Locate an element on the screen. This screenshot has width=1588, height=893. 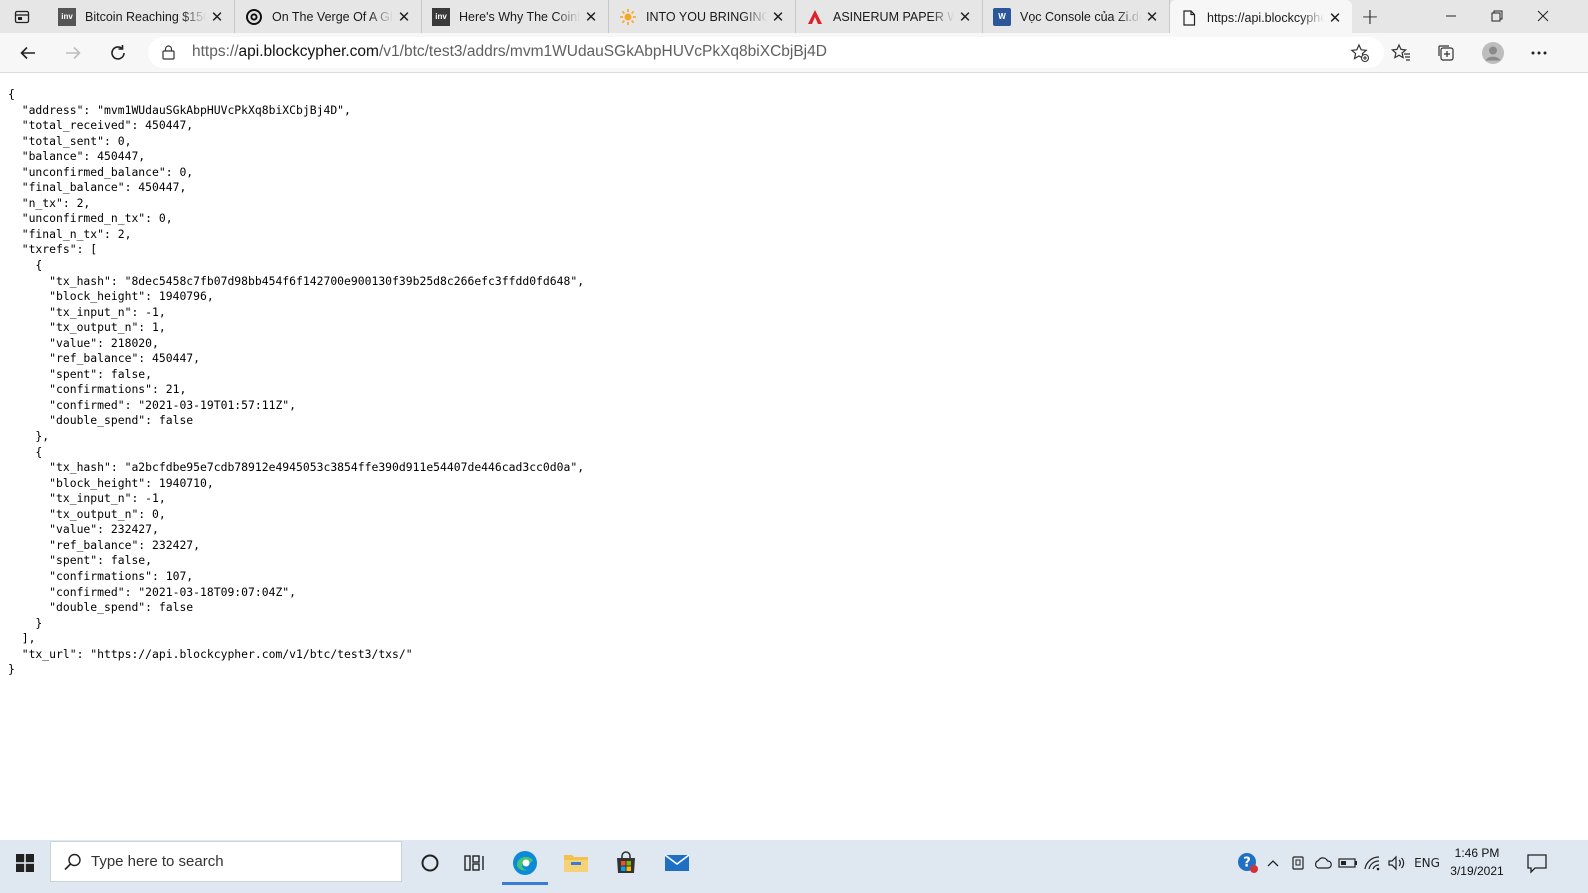
word-favicon-text: W is located at coordinates (1002, 16).